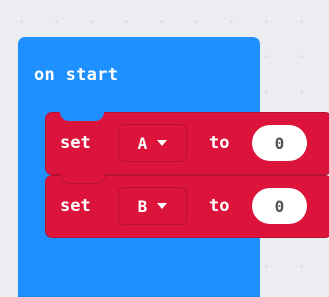 This screenshot has height=297, width=329. What do you see at coordinates (76, 75) in the screenshot?
I see `on-start-label: on start` at bounding box center [76, 75].